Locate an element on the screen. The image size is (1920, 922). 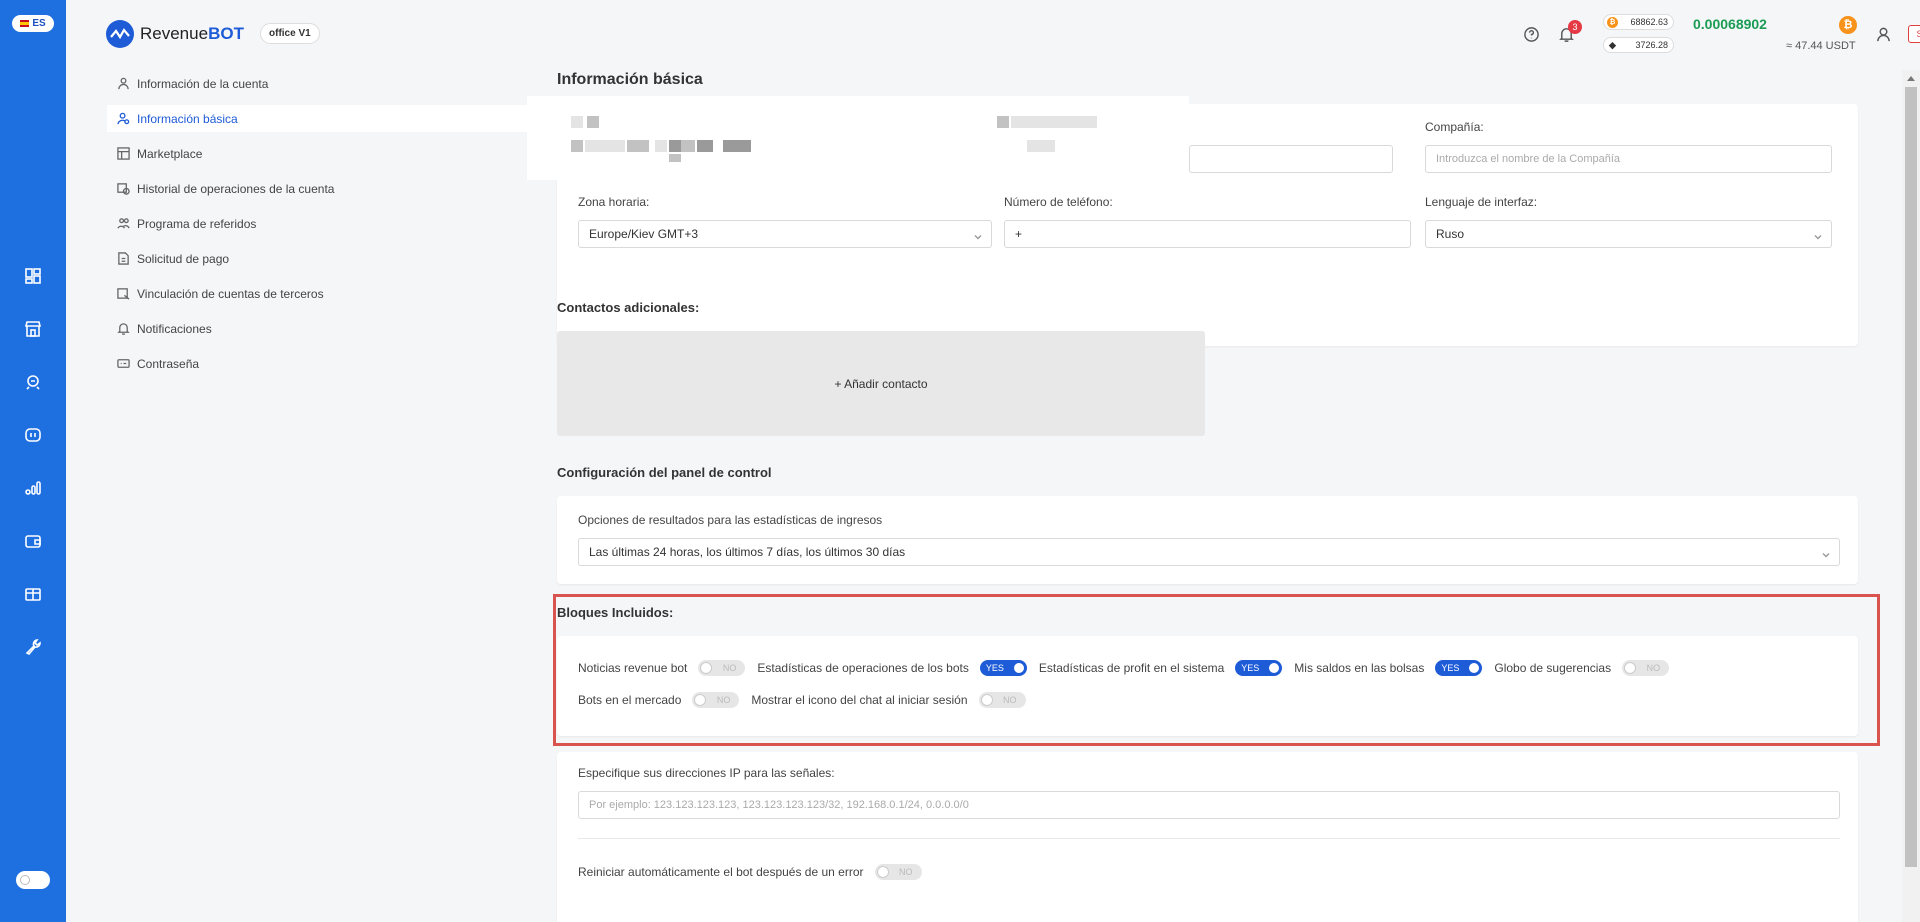
company-label: Compañía: is located at coordinates (1454, 127).